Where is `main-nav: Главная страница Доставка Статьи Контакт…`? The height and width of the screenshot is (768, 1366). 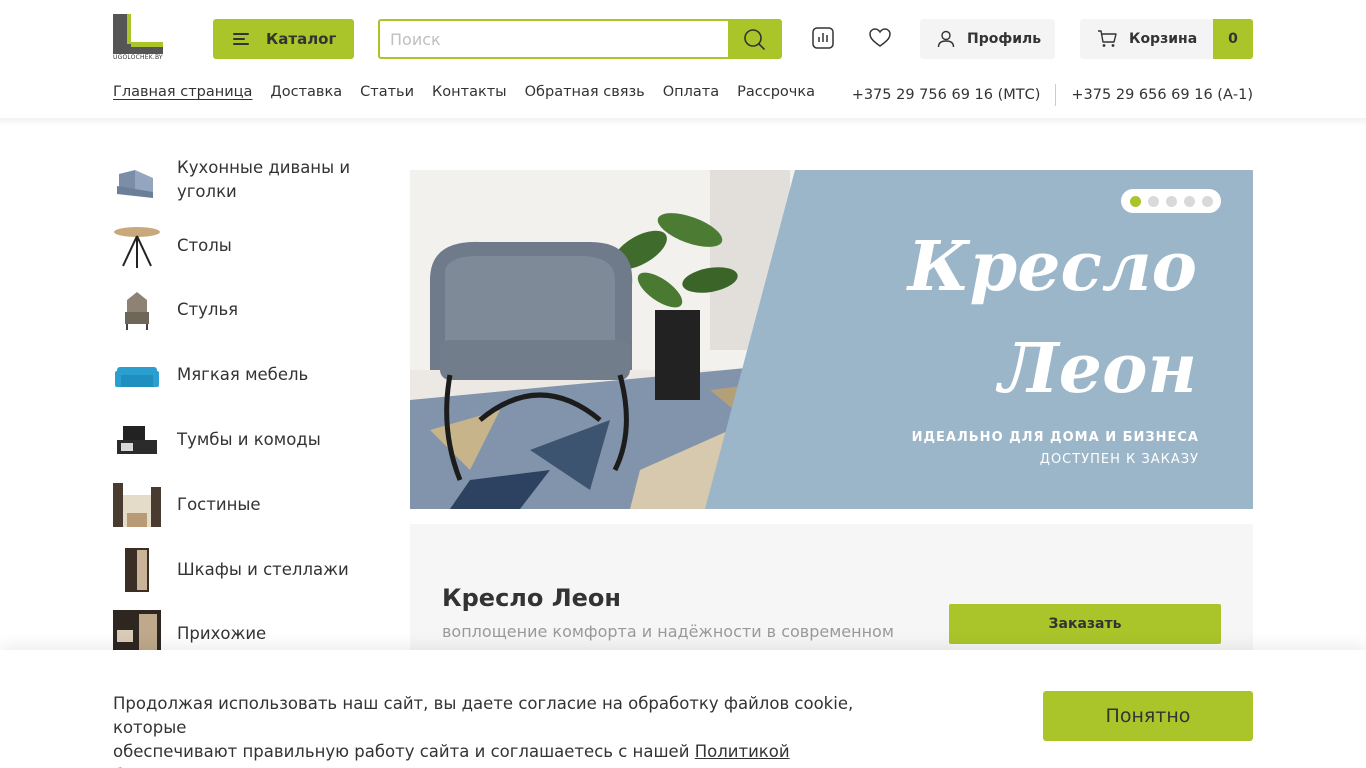
main-nav: Главная страница Доставка Статьи Контакт… is located at coordinates (473, 95).